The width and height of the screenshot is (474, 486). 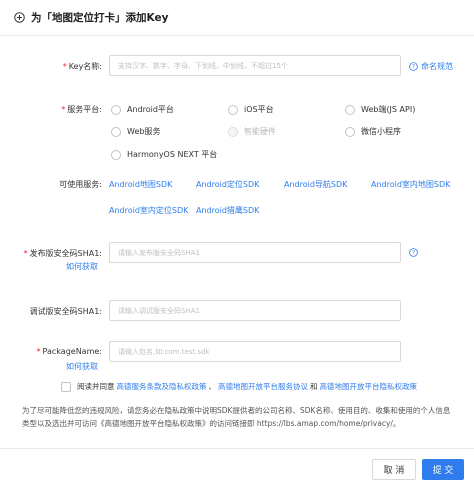 What do you see at coordinates (19, 17) in the screenshot?
I see `add-circle-icon` at bounding box center [19, 17].